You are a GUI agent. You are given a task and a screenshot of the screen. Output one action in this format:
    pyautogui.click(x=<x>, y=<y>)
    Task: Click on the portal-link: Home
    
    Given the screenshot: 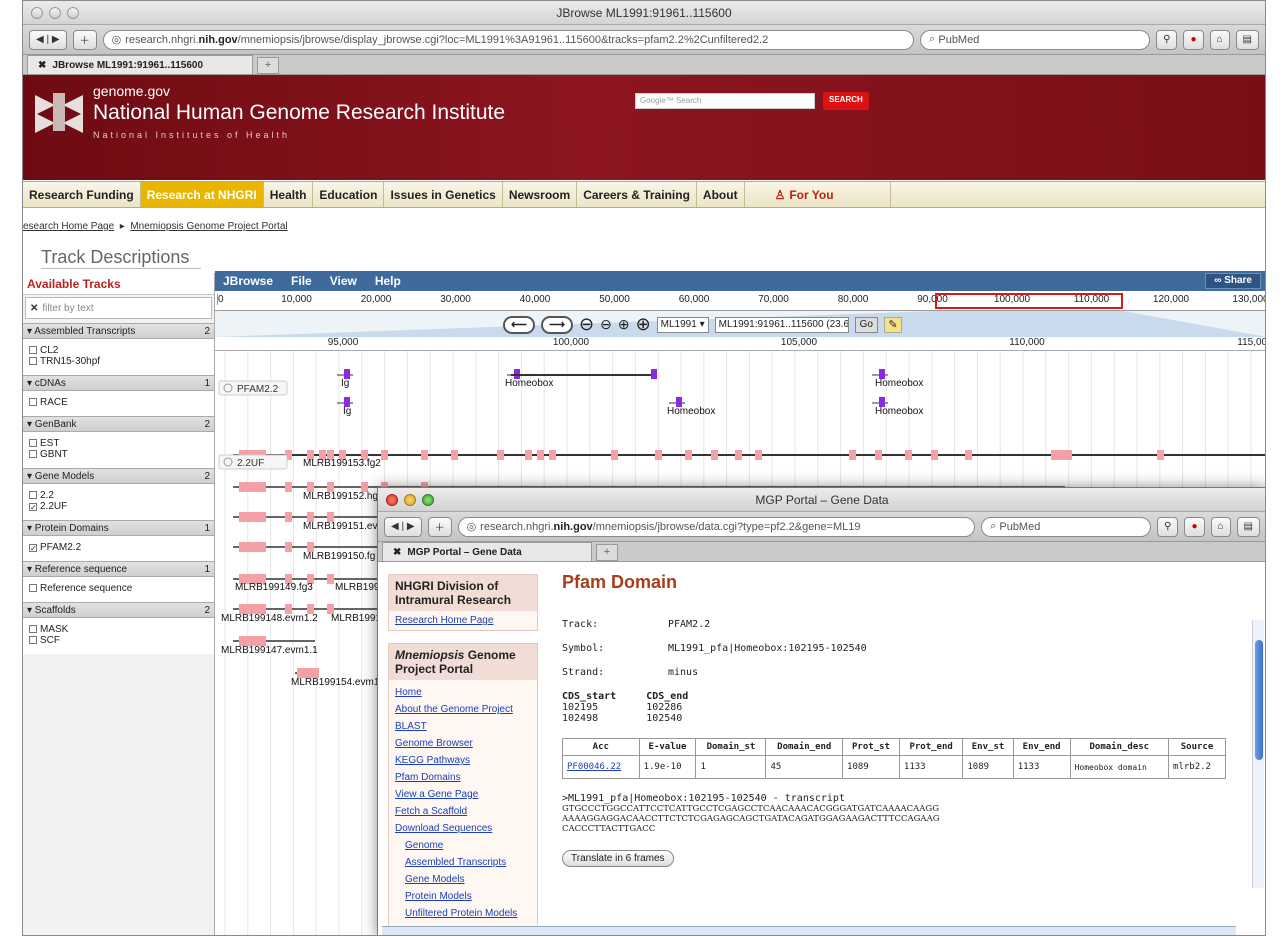 What is the action you would take?
    pyautogui.click(x=463, y=692)
    